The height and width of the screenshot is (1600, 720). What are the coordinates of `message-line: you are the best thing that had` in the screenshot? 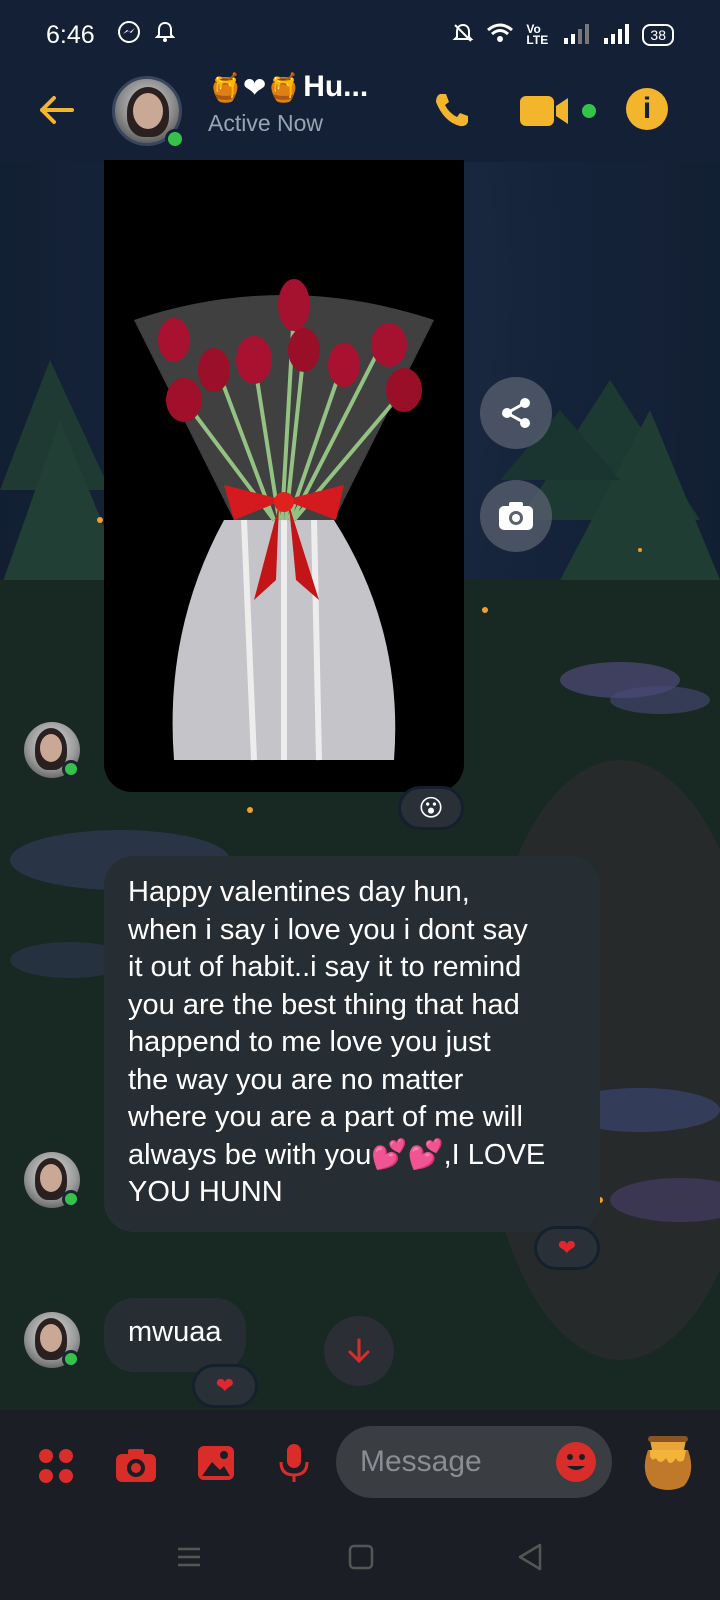 It's located at (324, 1004).